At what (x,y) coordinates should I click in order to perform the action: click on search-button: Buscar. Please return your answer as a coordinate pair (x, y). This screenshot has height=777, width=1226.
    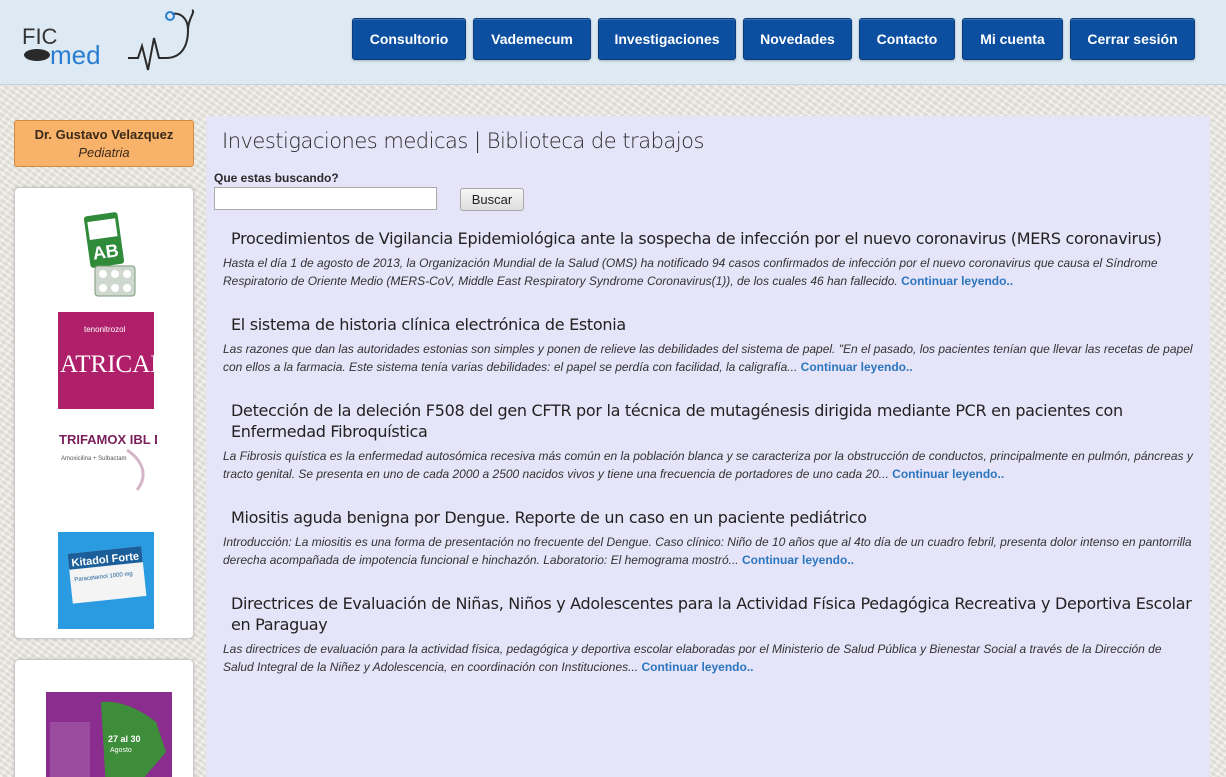
    Looking at the image, I should click on (492, 199).